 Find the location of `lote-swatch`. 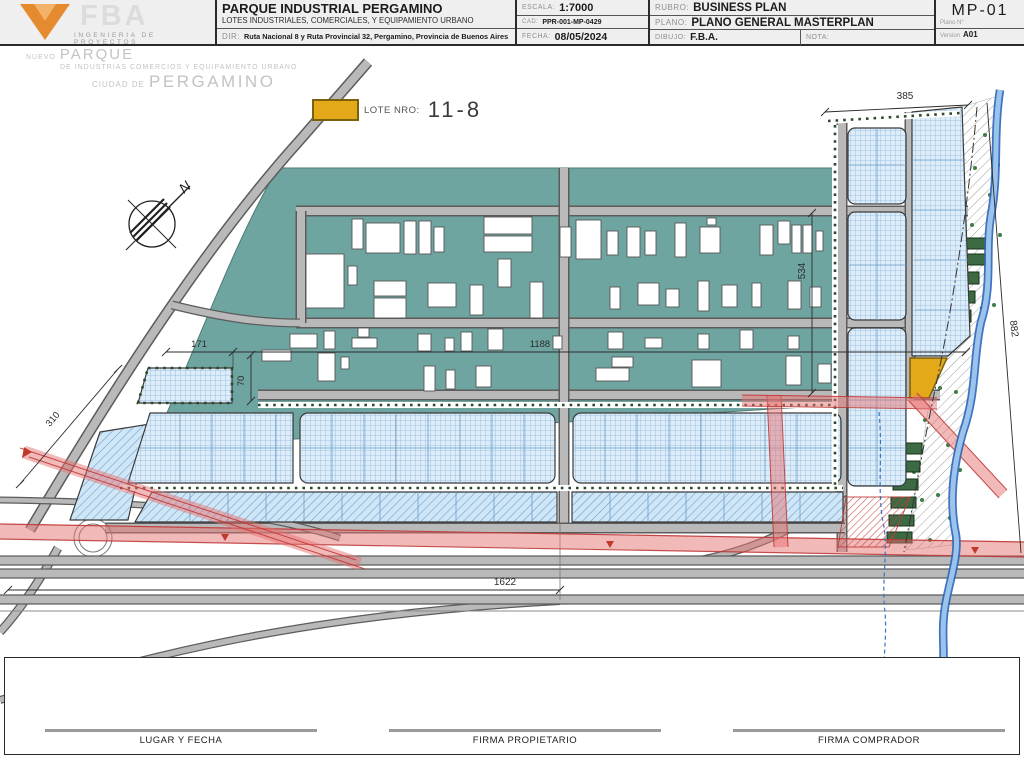

lote-swatch is located at coordinates (335, 110).